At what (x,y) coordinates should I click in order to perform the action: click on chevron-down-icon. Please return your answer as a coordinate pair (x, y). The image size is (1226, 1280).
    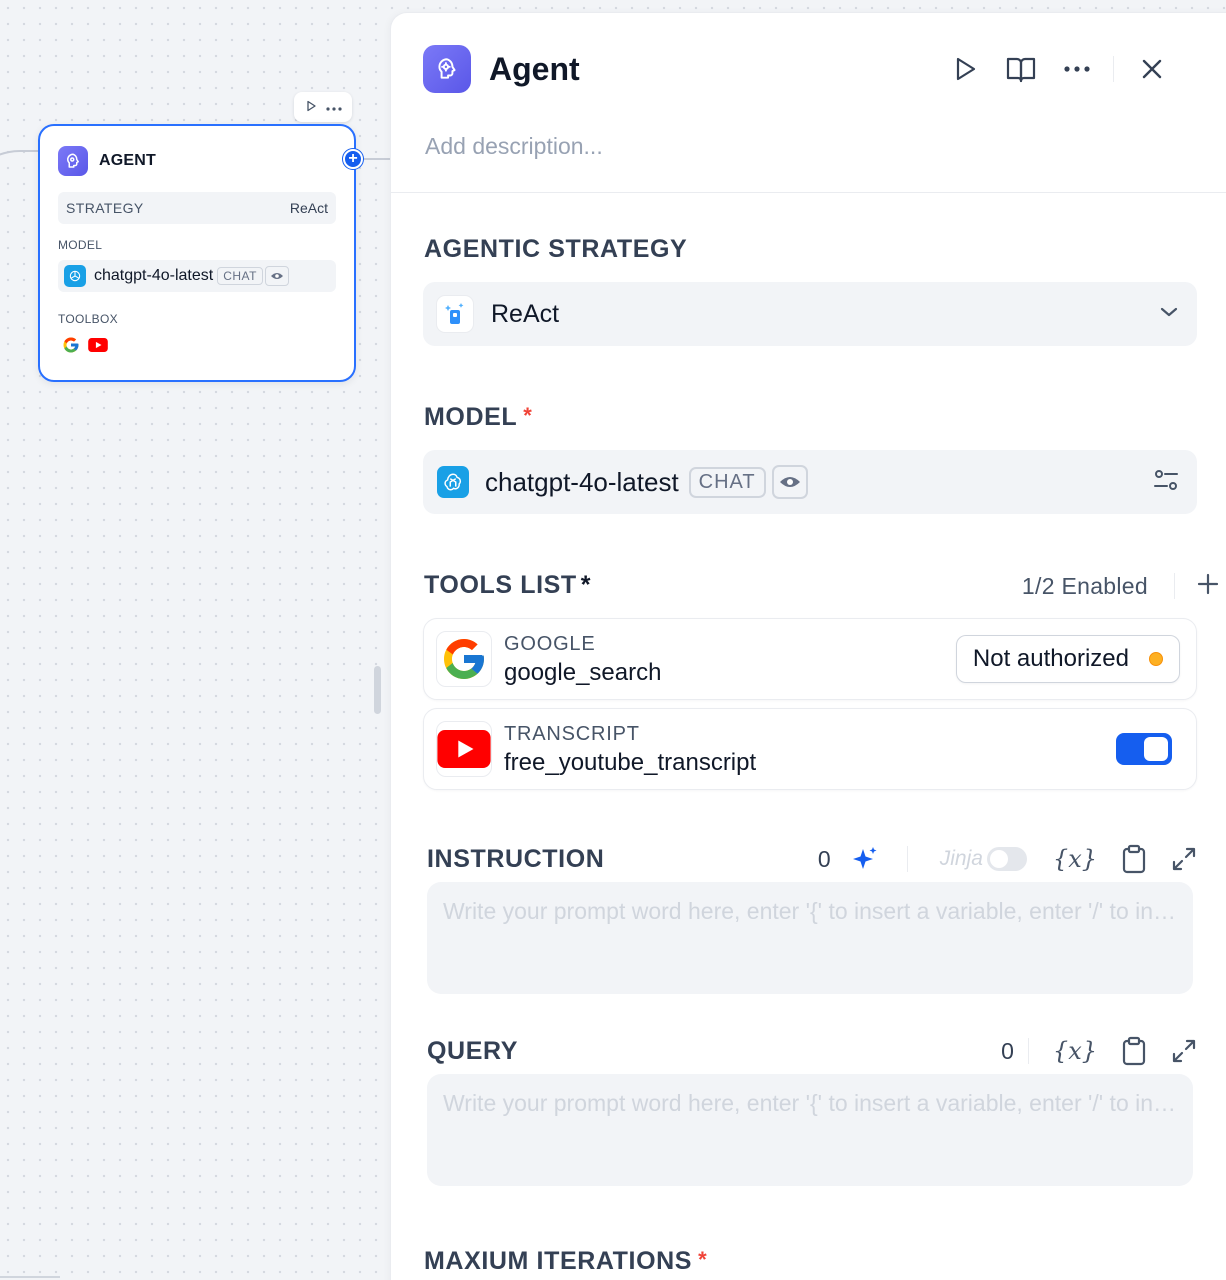
    Looking at the image, I should click on (1169, 314).